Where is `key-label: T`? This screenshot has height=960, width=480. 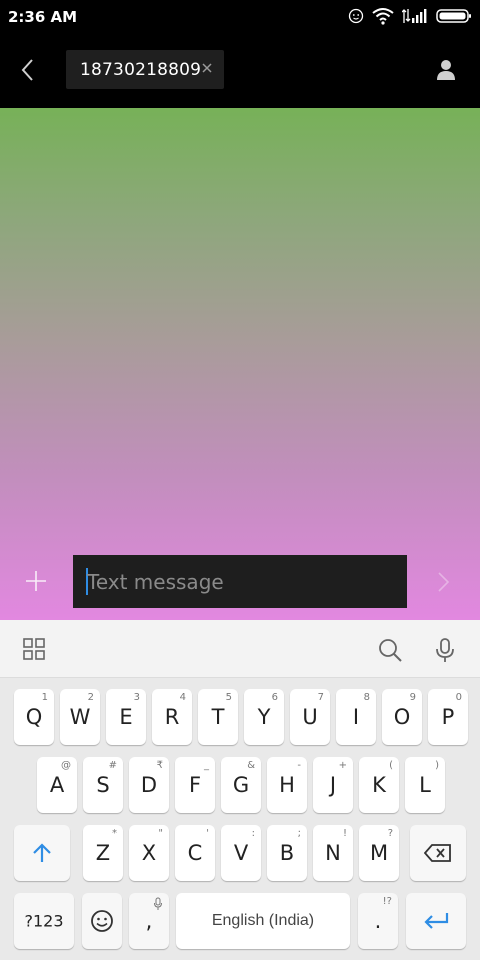
key-label: T is located at coordinates (218, 717).